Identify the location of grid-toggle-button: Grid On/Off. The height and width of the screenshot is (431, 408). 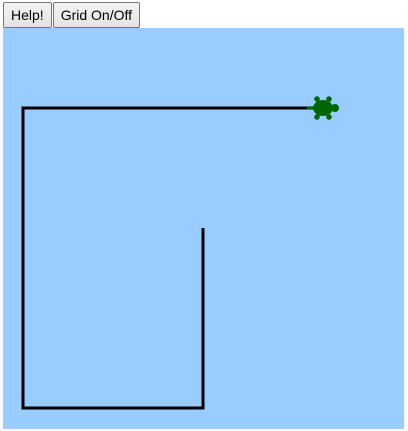
(96, 15).